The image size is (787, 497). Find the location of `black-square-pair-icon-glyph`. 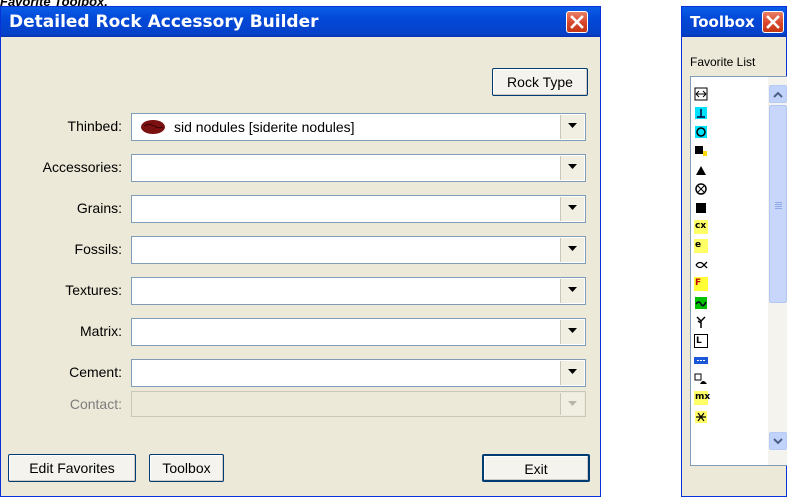

black-square-pair-icon-glyph is located at coordinates (701, 151).